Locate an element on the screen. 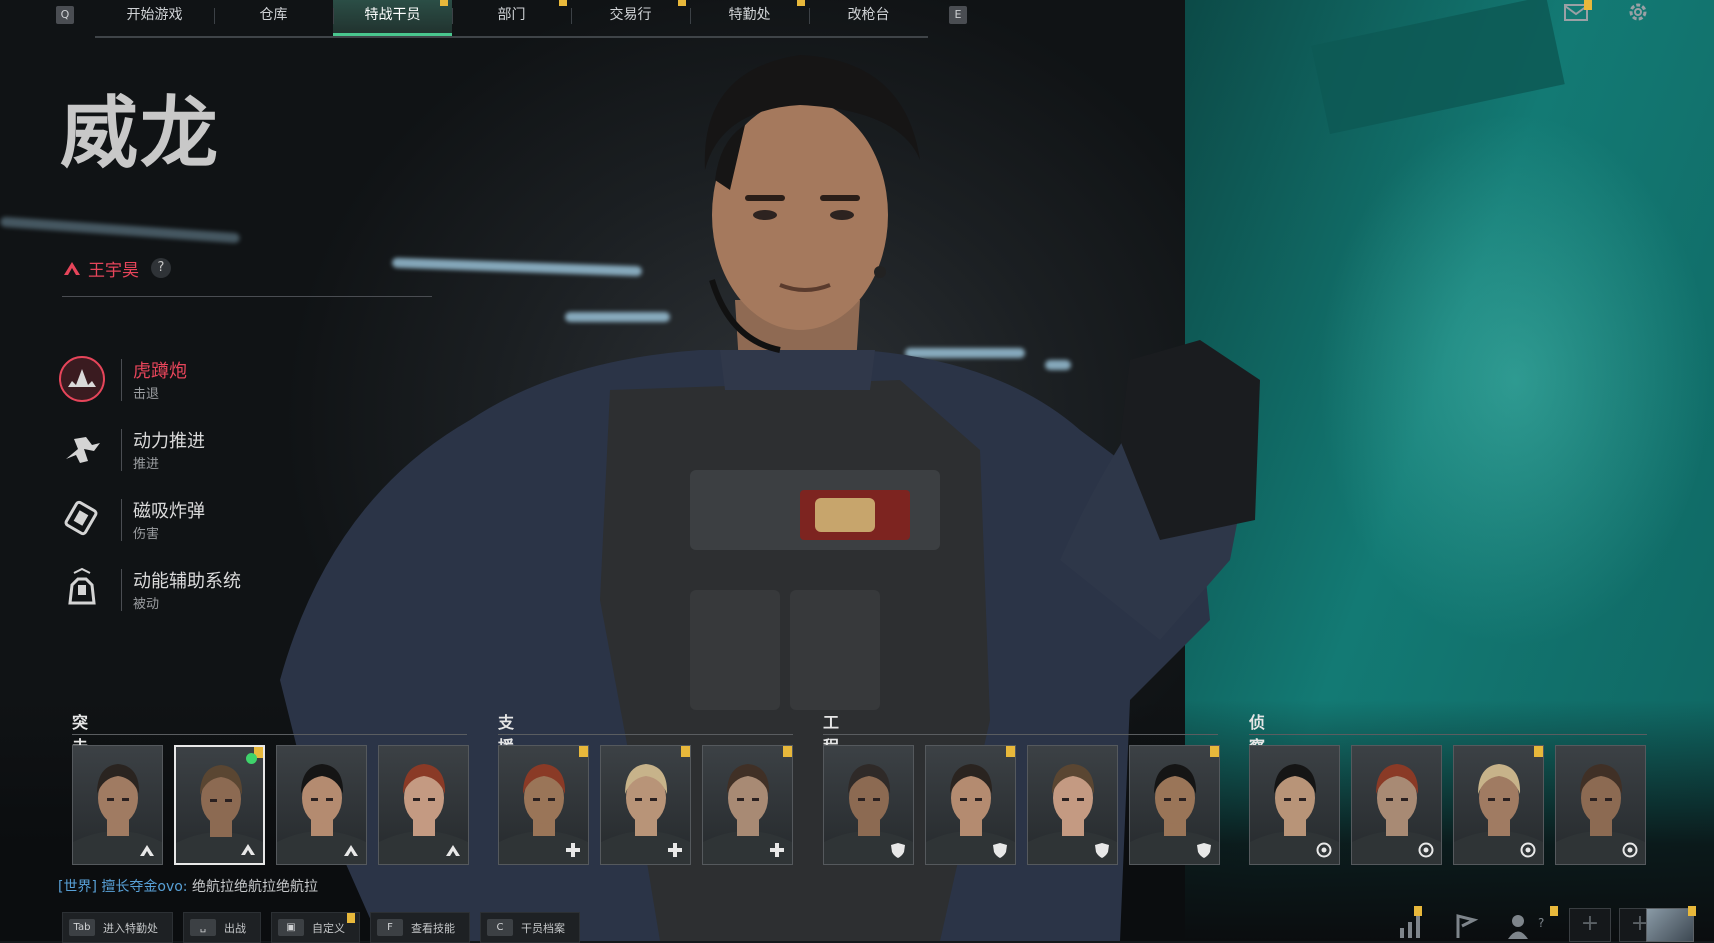  ability-list: 虎蹲炮 击退 动力推进 推进 磁吸炸弹 伤害 动能辅助系统 被动 is located at coordinates (238, 495).